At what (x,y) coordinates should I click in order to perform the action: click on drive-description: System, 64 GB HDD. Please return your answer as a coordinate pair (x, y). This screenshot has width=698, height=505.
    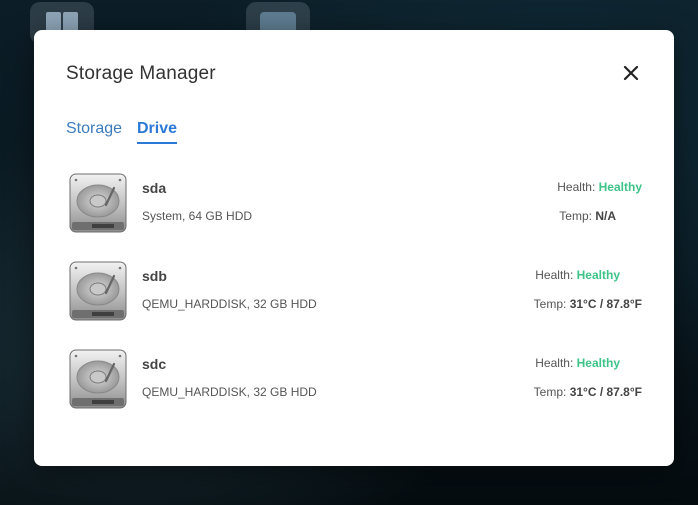
    Looking at the image, I should click on (197, 216).